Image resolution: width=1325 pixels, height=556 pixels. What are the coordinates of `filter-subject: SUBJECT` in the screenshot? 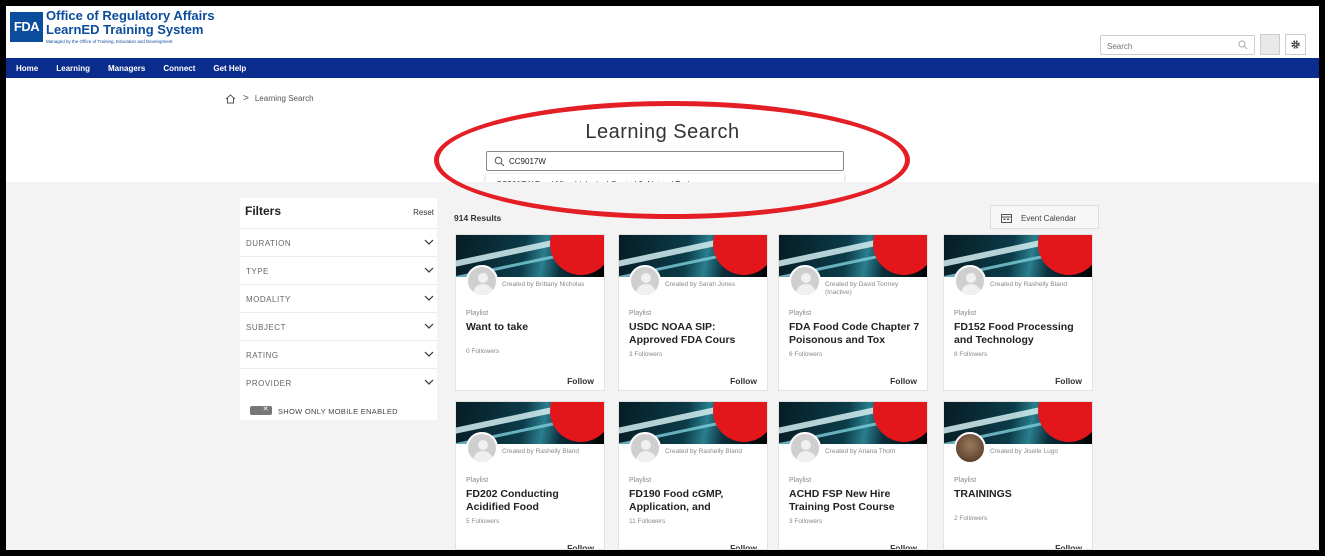 It's located at (338, 326).